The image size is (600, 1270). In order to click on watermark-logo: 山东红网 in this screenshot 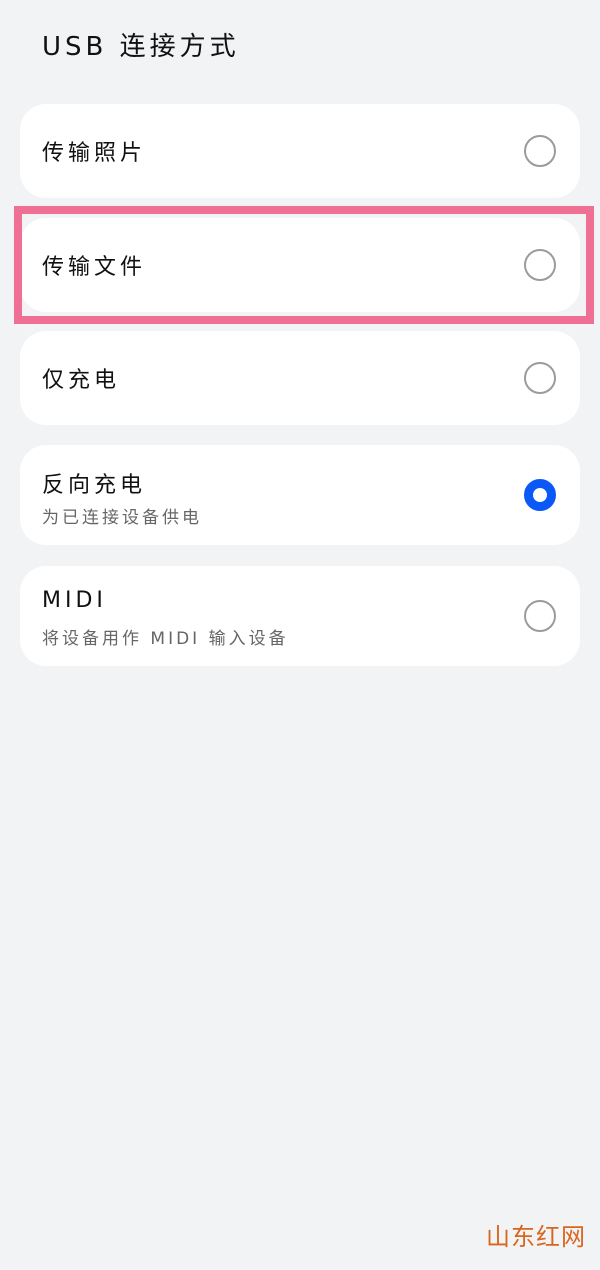, I will do `click(536, 1237)`.